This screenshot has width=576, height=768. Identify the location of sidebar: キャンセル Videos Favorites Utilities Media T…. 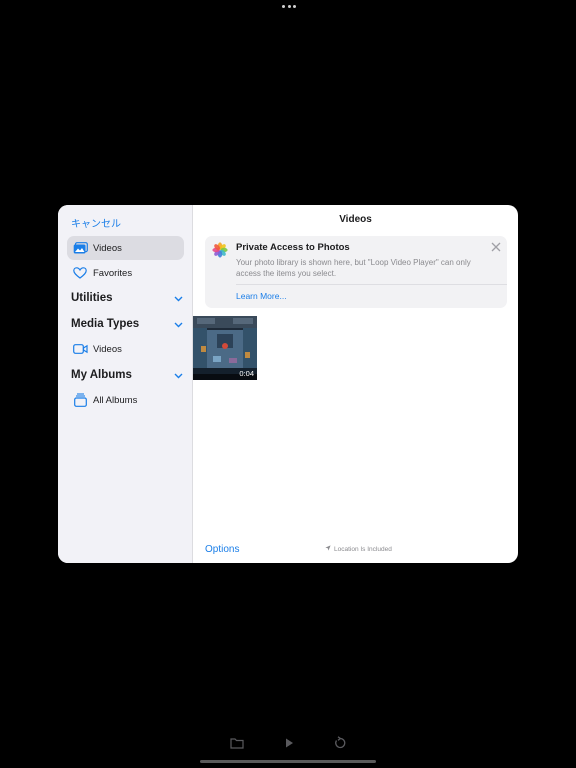
(125, 384).